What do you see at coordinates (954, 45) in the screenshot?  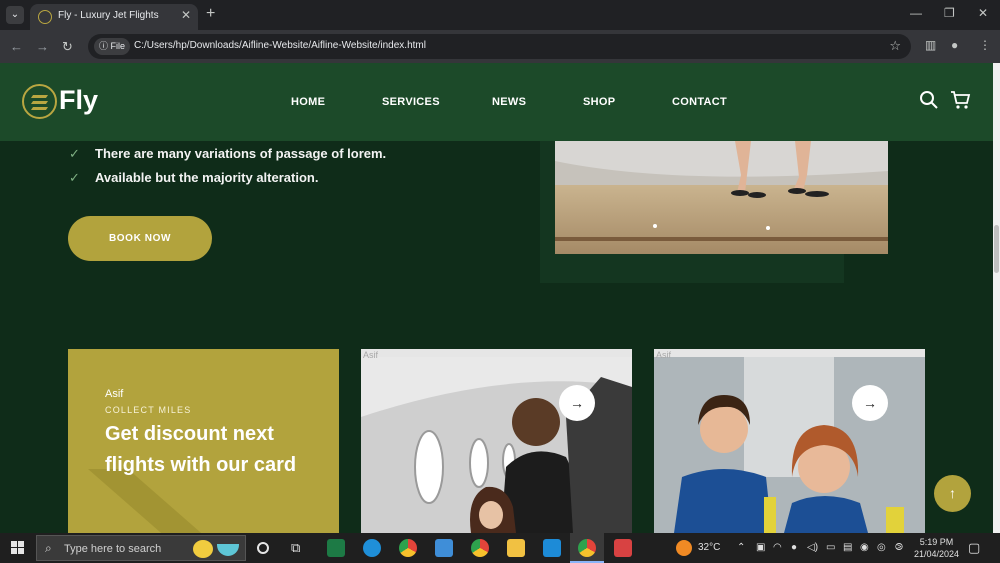 I see `profile-icon: ●` at bounding box center [954, 45].